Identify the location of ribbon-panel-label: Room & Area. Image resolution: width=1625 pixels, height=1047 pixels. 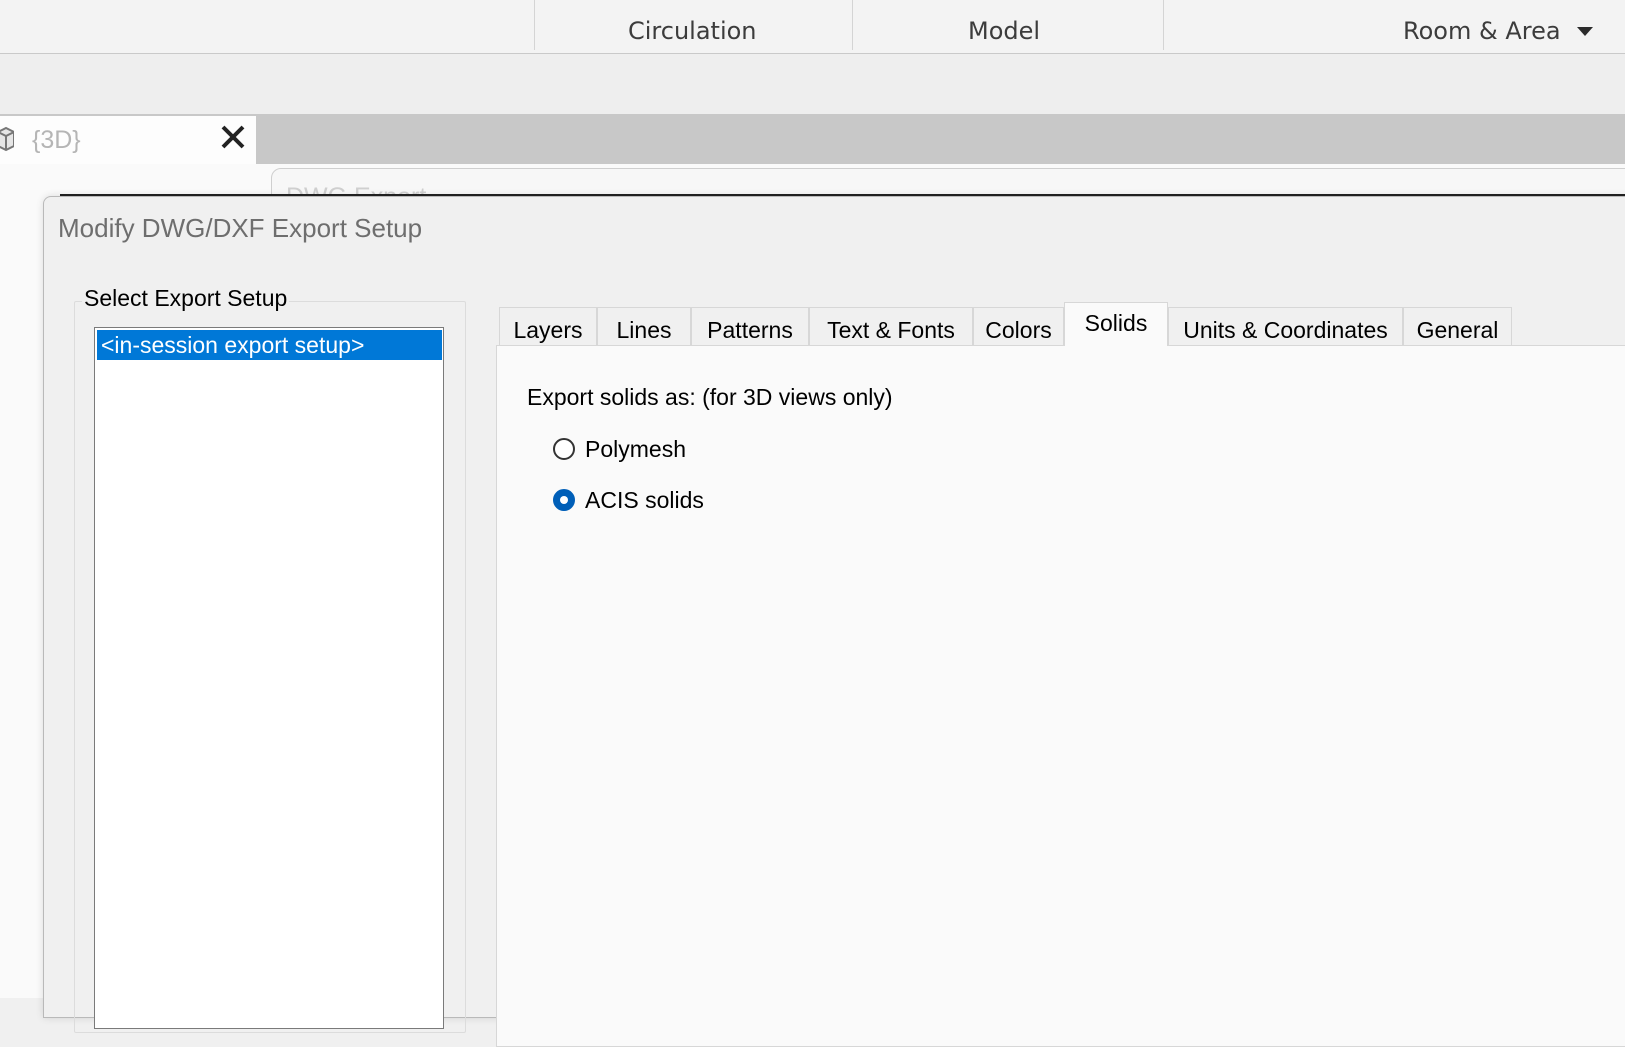
(1482, 31).